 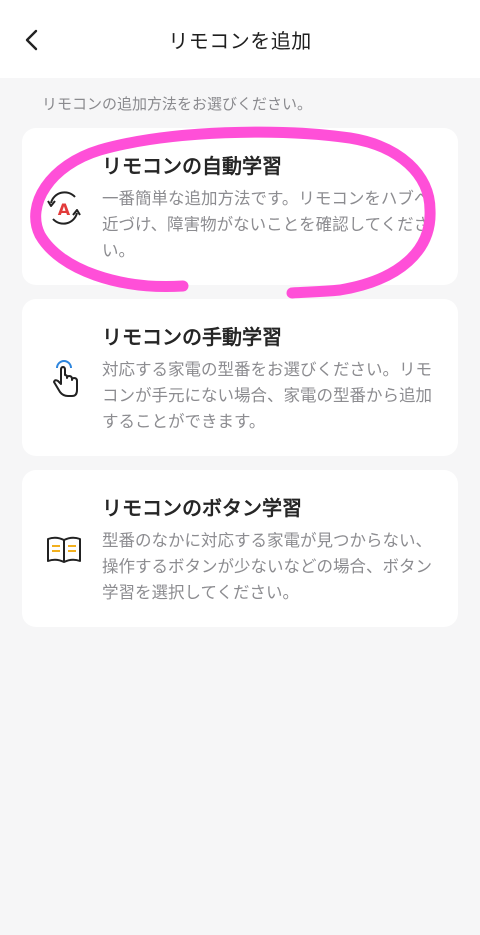 I want to click on book-icon, so click(x=64, y=550).